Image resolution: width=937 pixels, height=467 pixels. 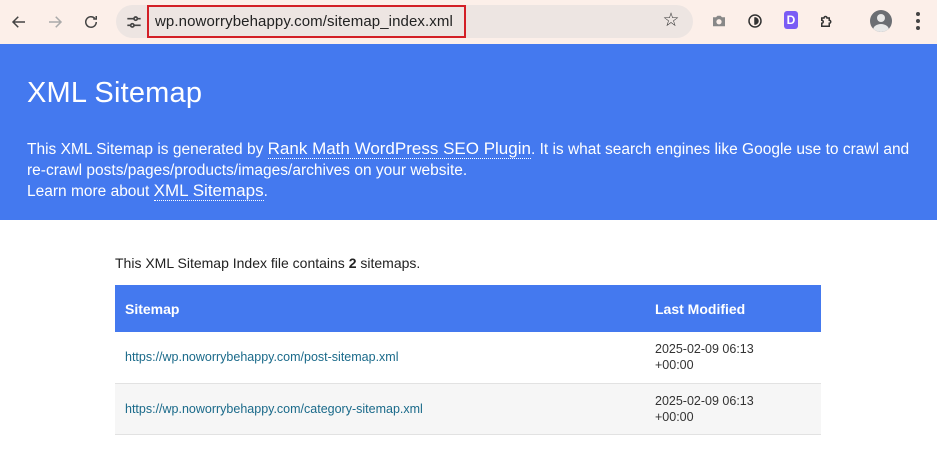 What do you see at coordinates (352, 263) in the screenshot?
I see `sitemap-count: 2` at bounding box center [352, 263].